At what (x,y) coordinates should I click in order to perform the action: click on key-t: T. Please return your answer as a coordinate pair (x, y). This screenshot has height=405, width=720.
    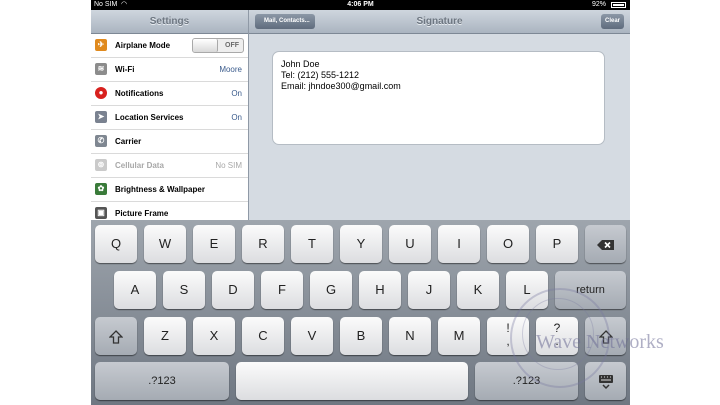
    Looking at the image, I should click on (312, 244).